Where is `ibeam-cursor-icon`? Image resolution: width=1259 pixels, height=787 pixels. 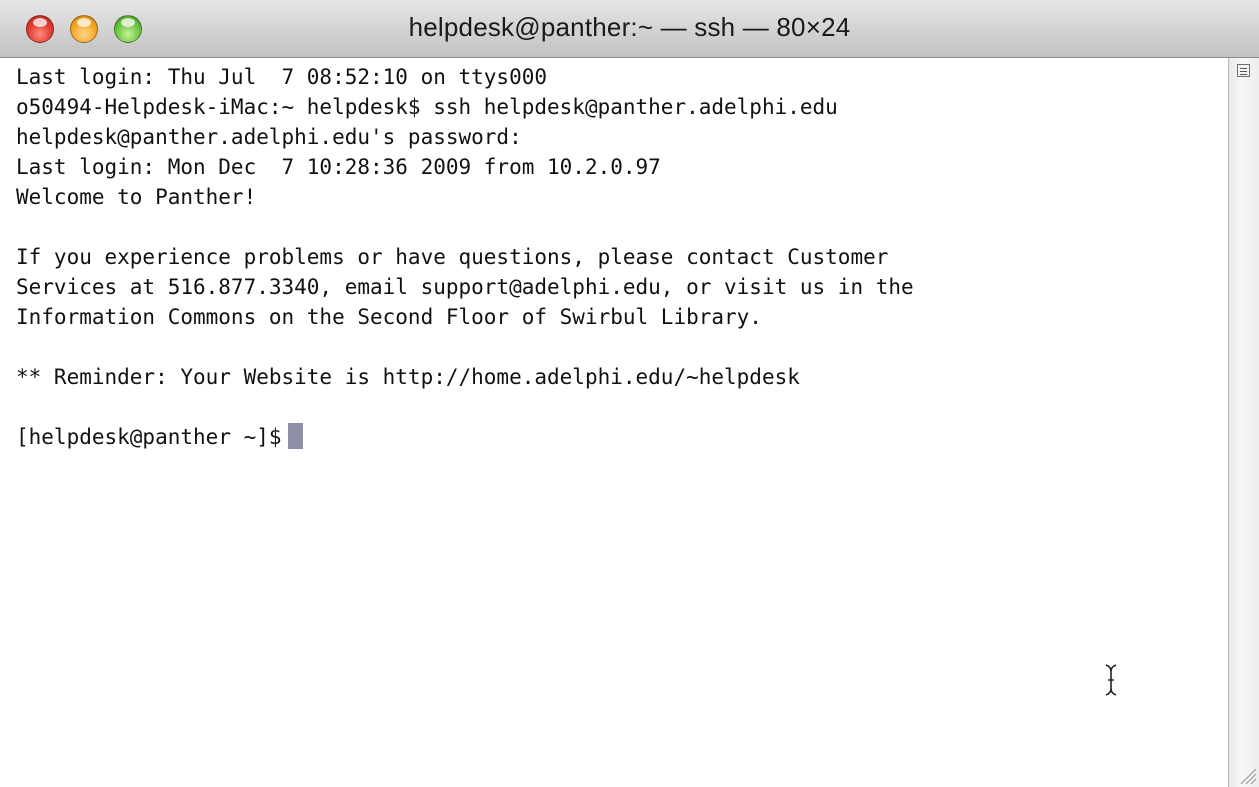
ibeam-cursor-icon is located at coordinates (1111, 680).